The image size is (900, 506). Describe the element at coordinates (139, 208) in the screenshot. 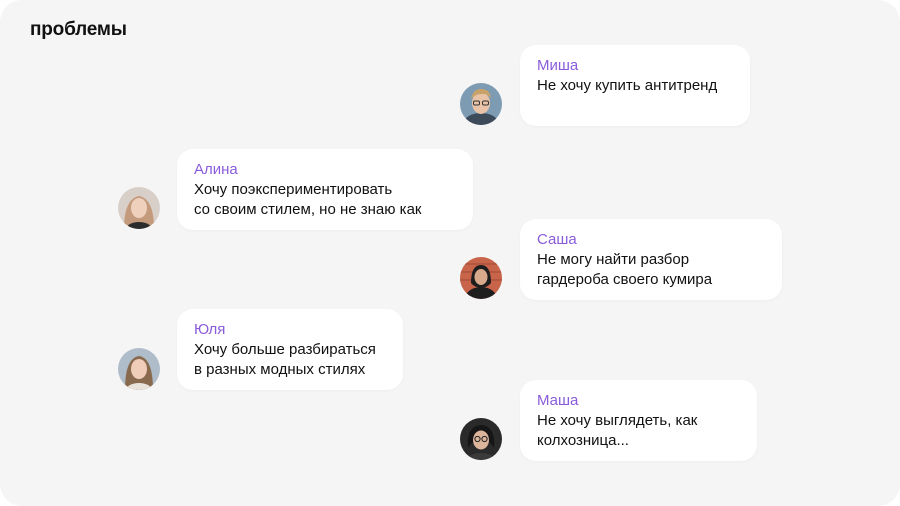

I see `avatar-alina-icon` at that location.